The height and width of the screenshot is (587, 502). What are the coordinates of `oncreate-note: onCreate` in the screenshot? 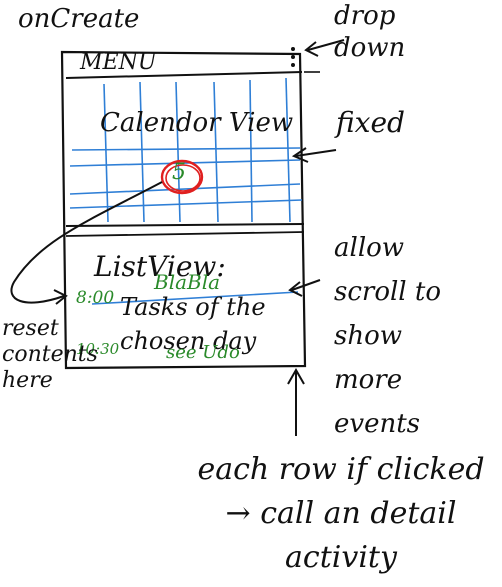 It's located at (79, 19).